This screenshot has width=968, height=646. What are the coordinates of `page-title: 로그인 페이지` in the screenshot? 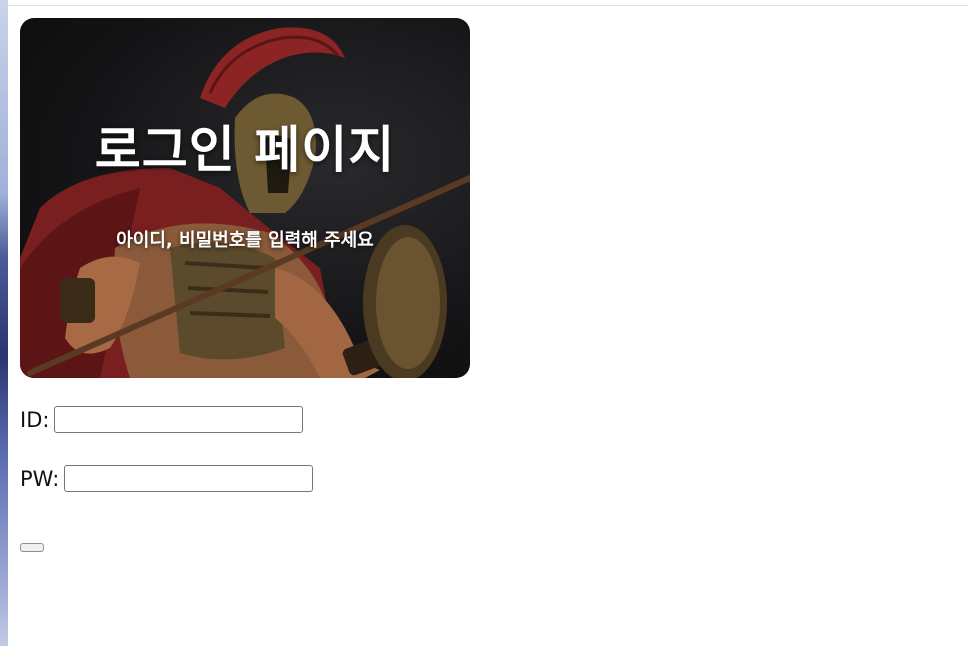 It's located at (245, 150).